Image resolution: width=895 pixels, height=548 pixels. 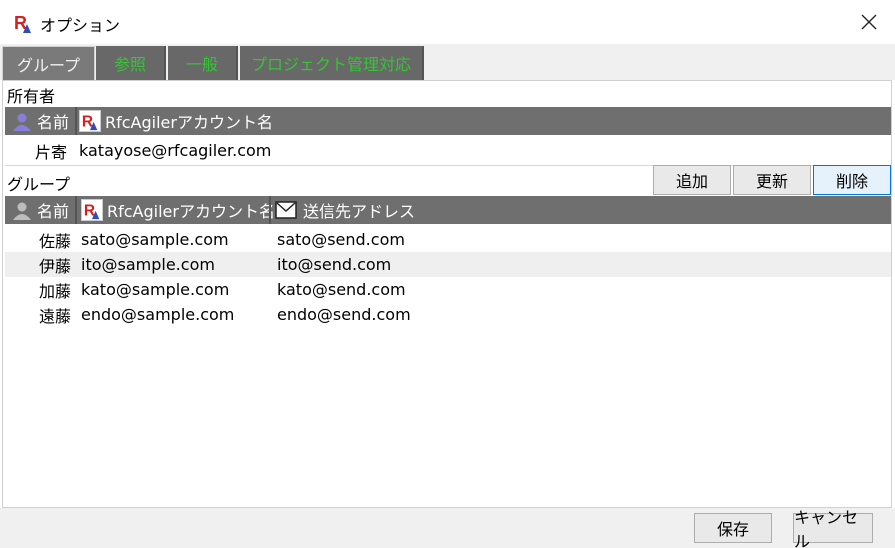 What do you see at coordinates (447, 22) in the screenshot?
I see `title-bar: R オプション` at bounding box center [447, 22].